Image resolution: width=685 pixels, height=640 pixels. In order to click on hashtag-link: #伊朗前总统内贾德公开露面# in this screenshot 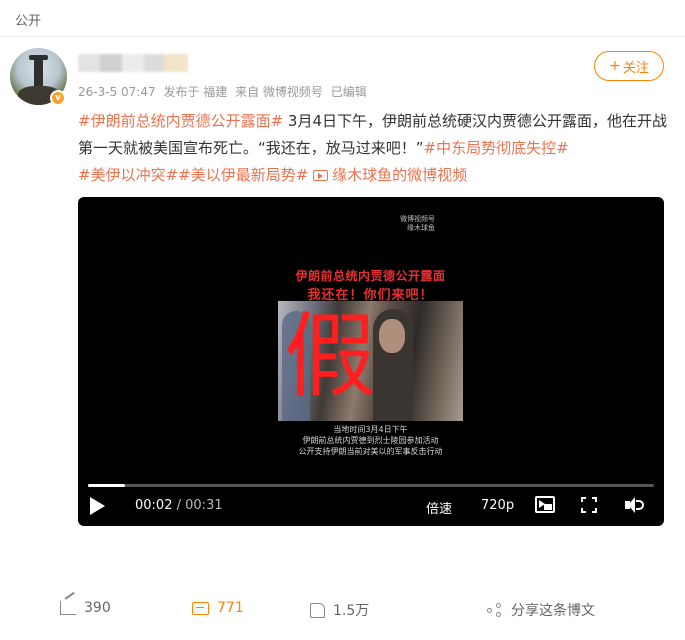, I will do `click(180, 121)`.